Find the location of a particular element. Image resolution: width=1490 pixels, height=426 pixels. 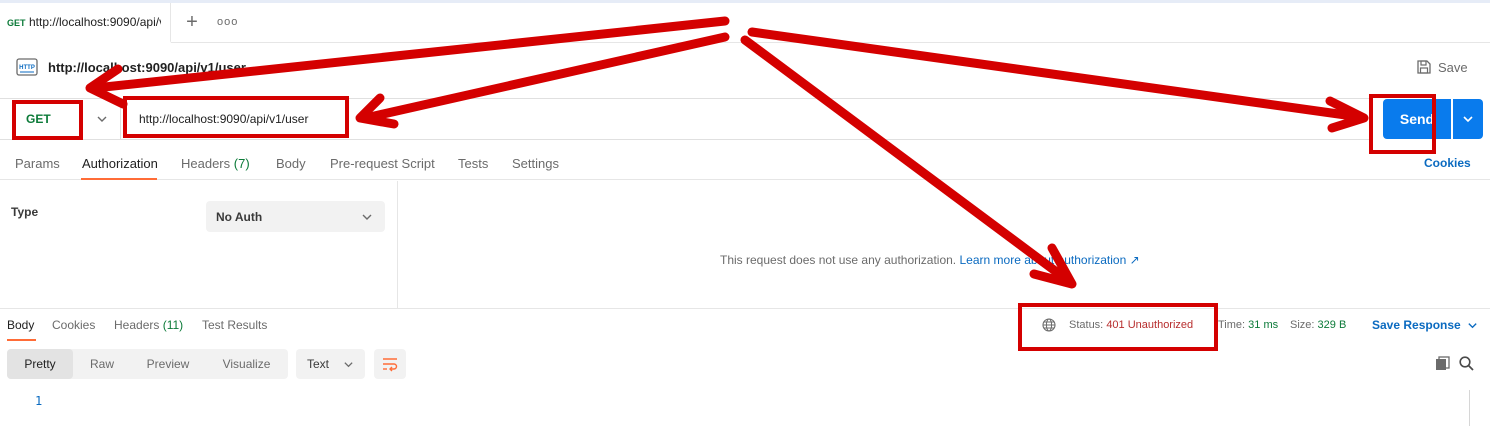

tab-params: Params is located at coordinates (37, 163).